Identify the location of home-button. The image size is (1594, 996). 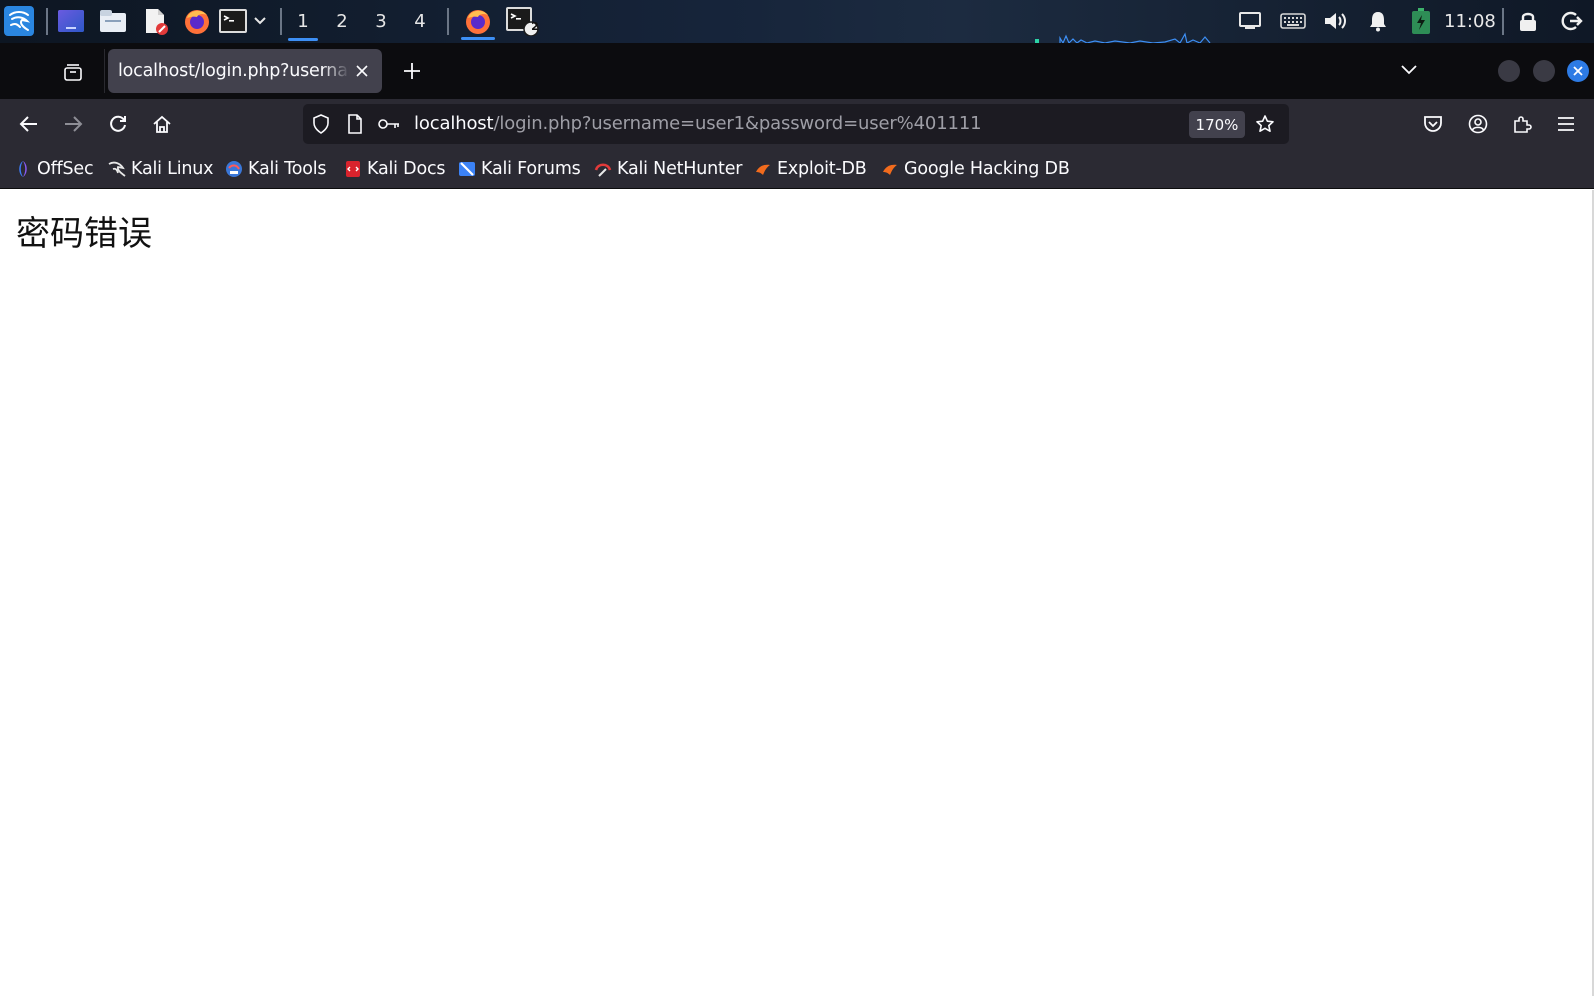
(162, 124).